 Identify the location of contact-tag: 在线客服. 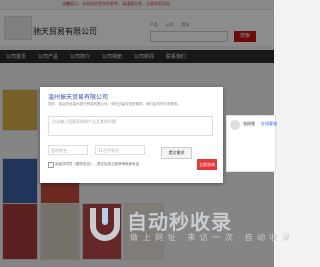
(269, 124).